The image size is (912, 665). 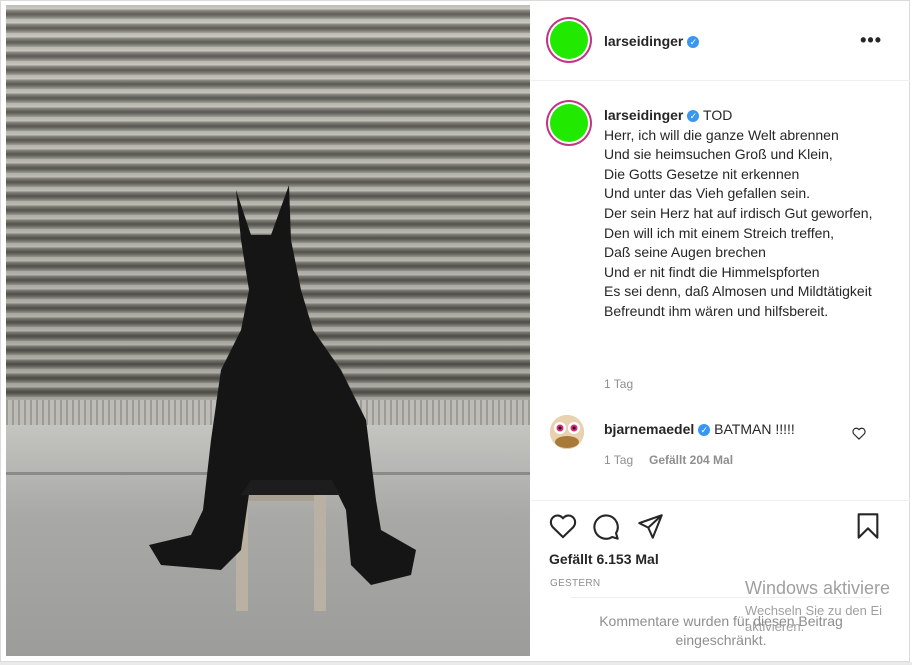 What do you see at coordinates (575, 583) in the screenshot?
I see `post-date: GESTERN` at bounding box center [575, 583].